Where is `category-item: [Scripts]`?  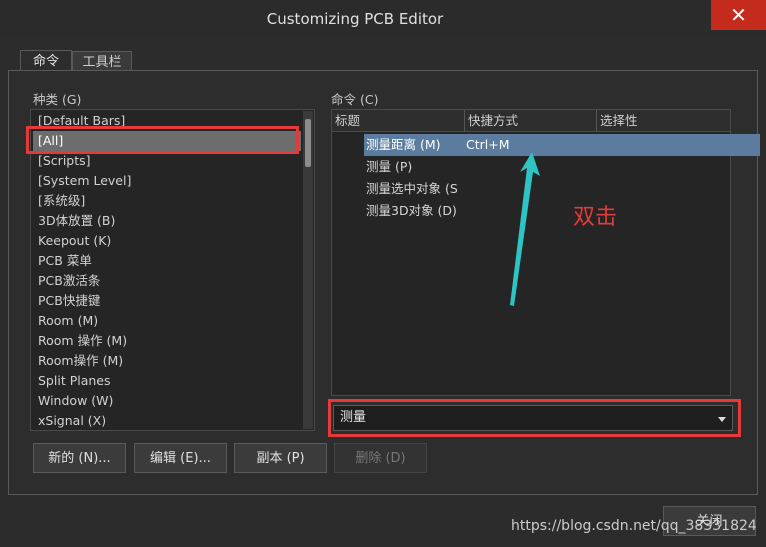
category-item: [Scripts] is located at coordinates (167, 161).